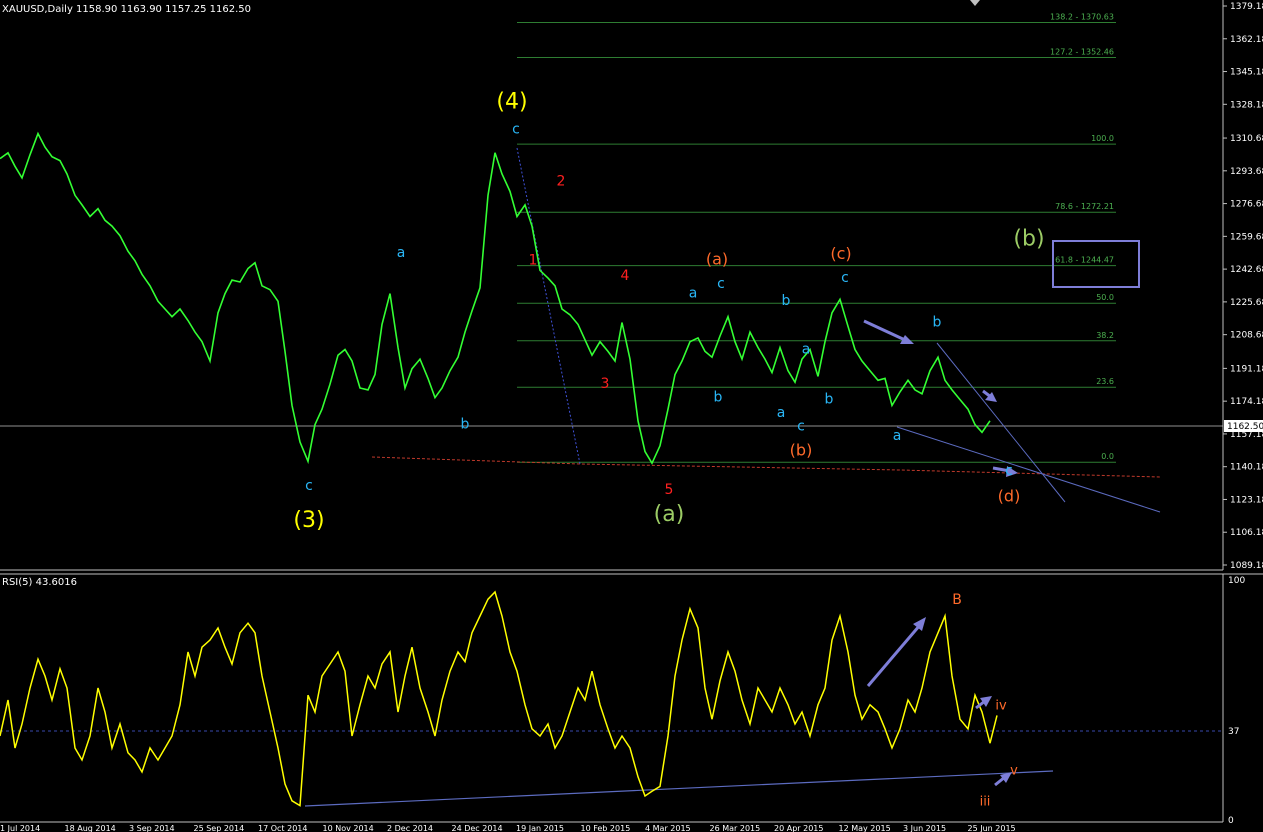 The width and height of the screenshot is (1263, 832). What do you see at coordinates (669, 490) in the screenshot?
I see `wave-label: 5` at bounding box center [669, 490].